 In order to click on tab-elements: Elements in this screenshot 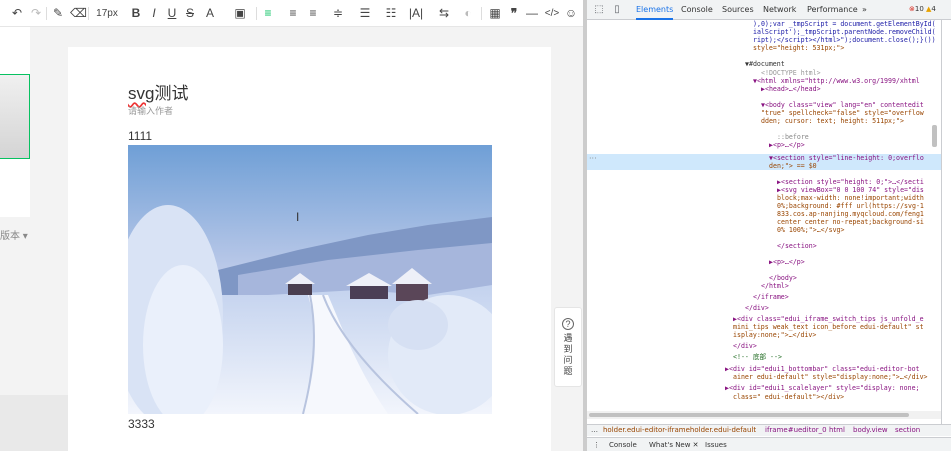, I will do `click(655, 10)`.